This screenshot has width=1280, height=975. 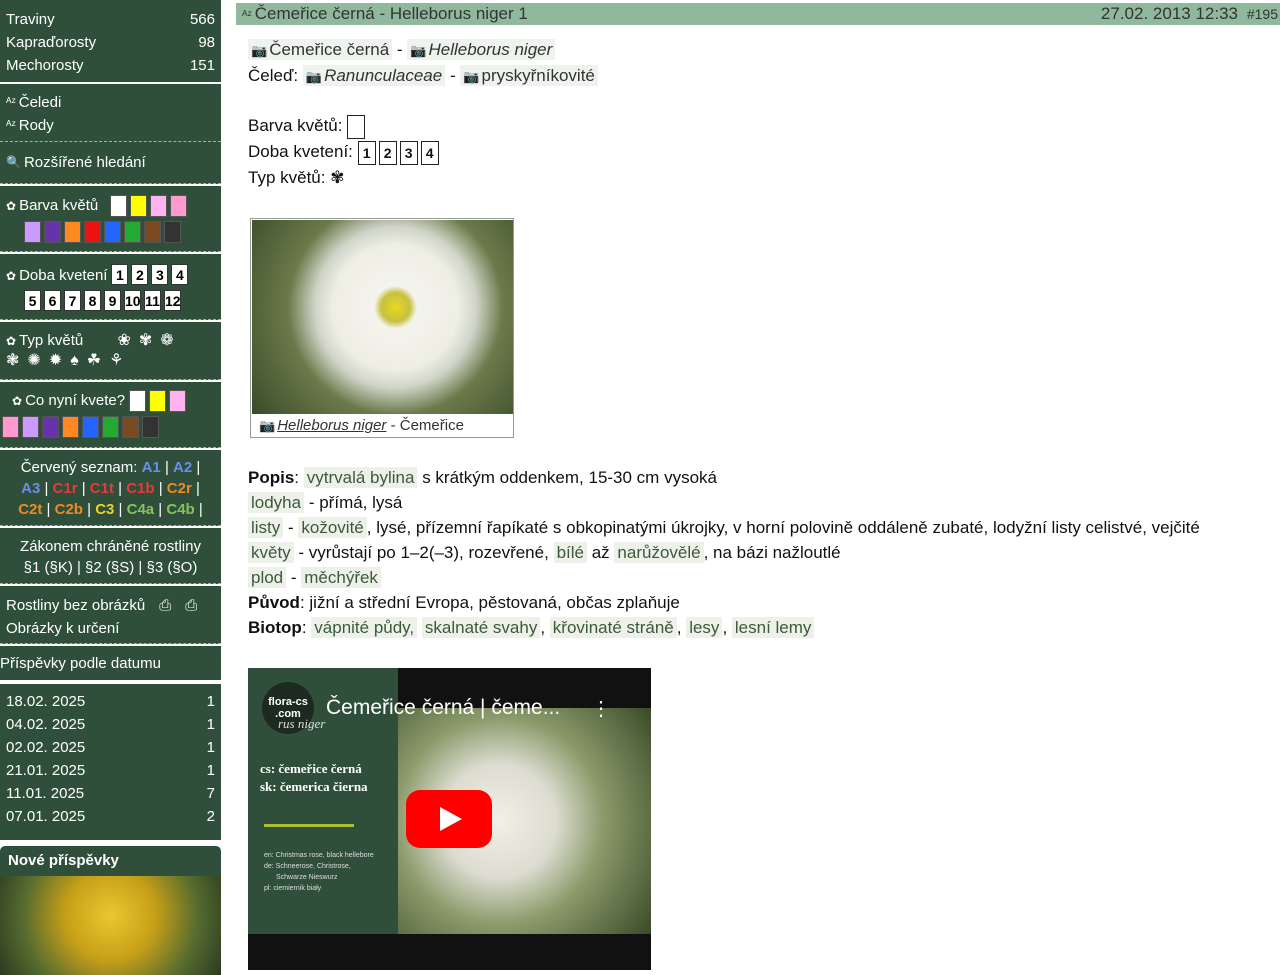 I want to click on flower-type-umbel-icon: ☘, so click(x=94, y=360).